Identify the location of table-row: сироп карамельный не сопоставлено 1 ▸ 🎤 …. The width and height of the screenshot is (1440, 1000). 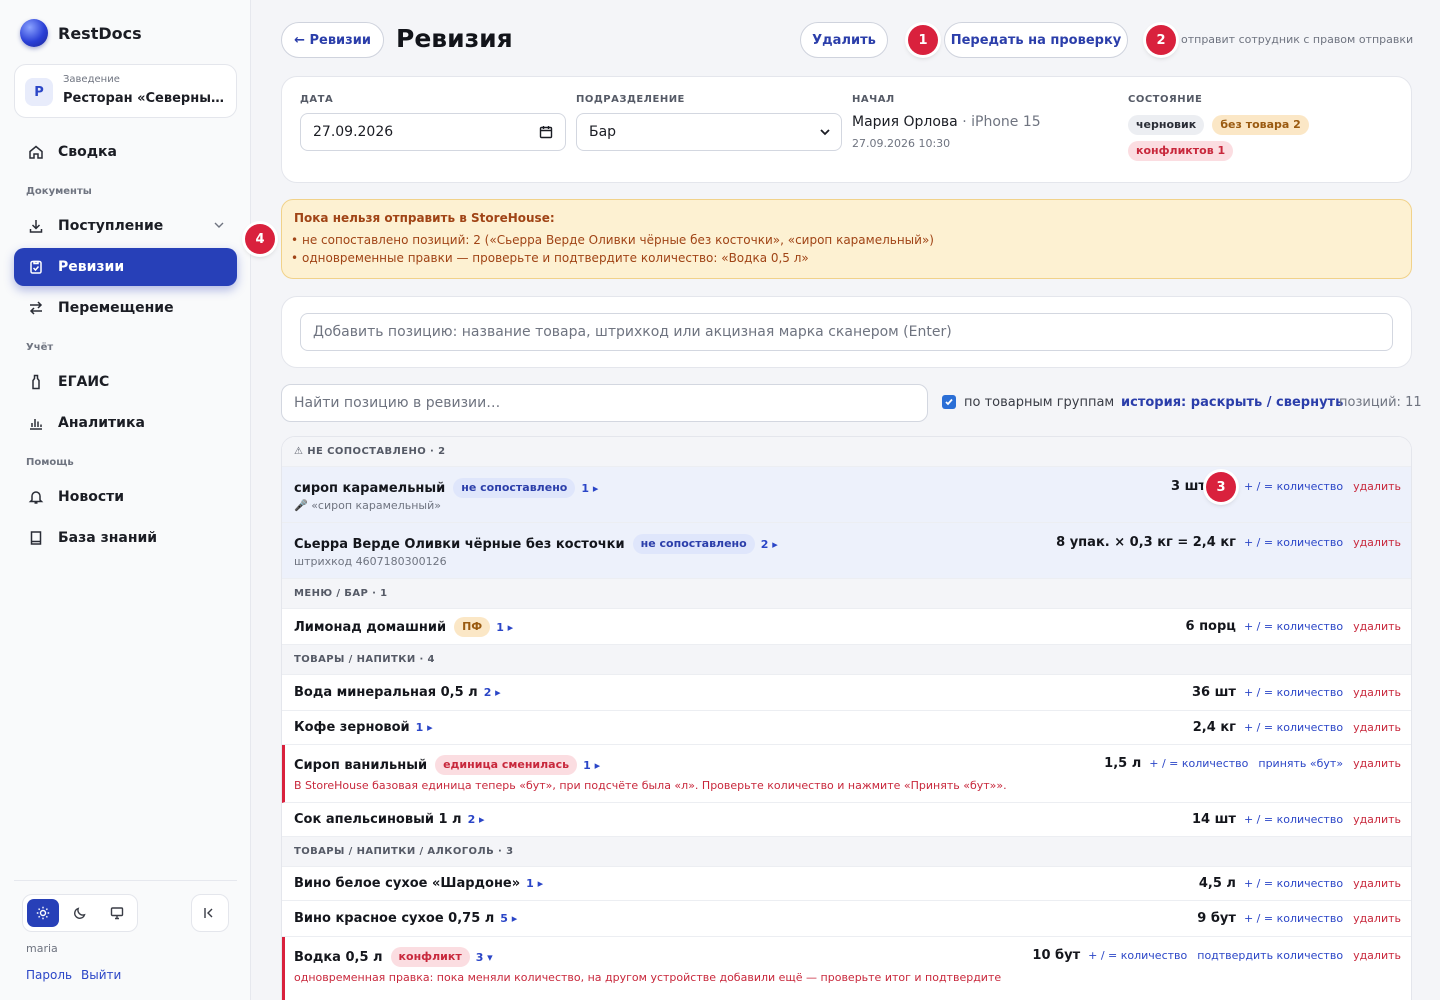
(846, 495).